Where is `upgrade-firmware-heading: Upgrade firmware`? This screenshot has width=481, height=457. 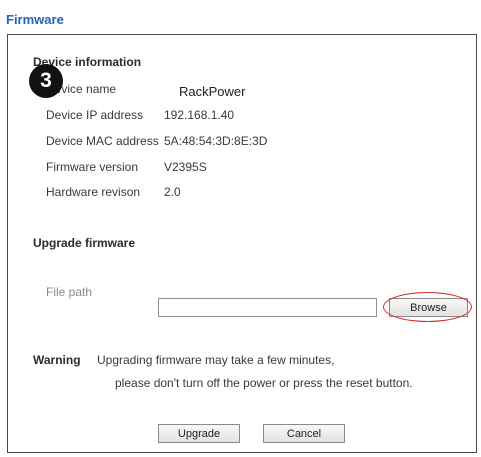 upgrade-firmware-heading: Upgrade firmware is located at coordinates (84, 243).